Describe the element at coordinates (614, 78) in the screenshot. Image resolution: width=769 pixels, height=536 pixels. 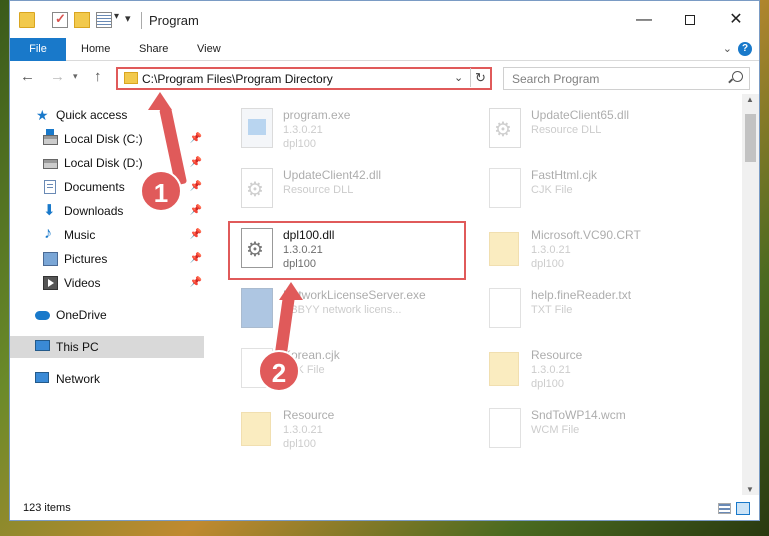
I see `search-input` at that location.